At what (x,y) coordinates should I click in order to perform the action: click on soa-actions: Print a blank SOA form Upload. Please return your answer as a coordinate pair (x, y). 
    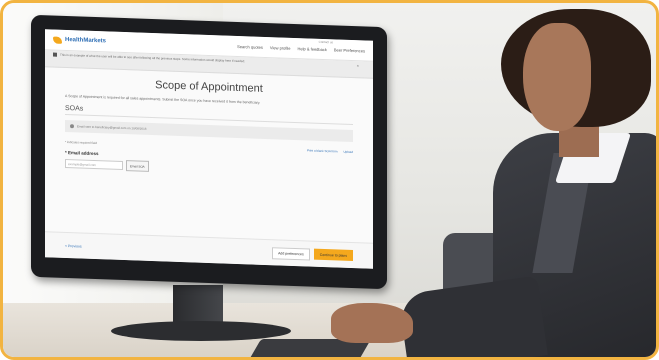
    Looking at the image, I should click on (330, 151).